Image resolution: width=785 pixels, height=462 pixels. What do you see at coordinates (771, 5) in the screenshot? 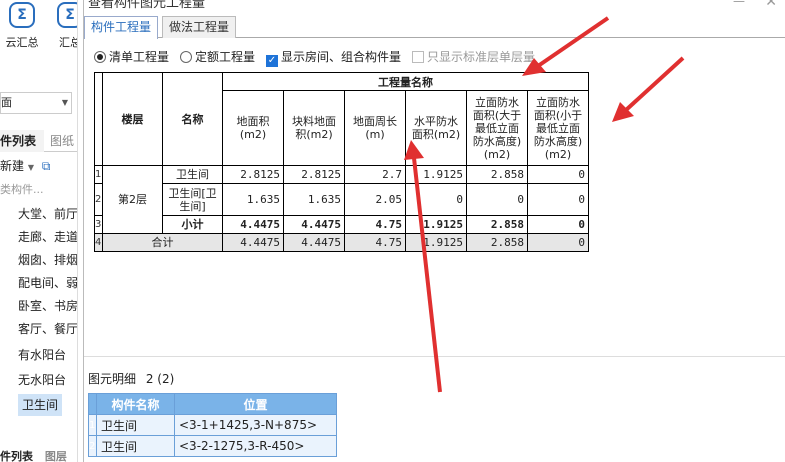
I see `close-icon: ✕` at bounding box center [771, 5].